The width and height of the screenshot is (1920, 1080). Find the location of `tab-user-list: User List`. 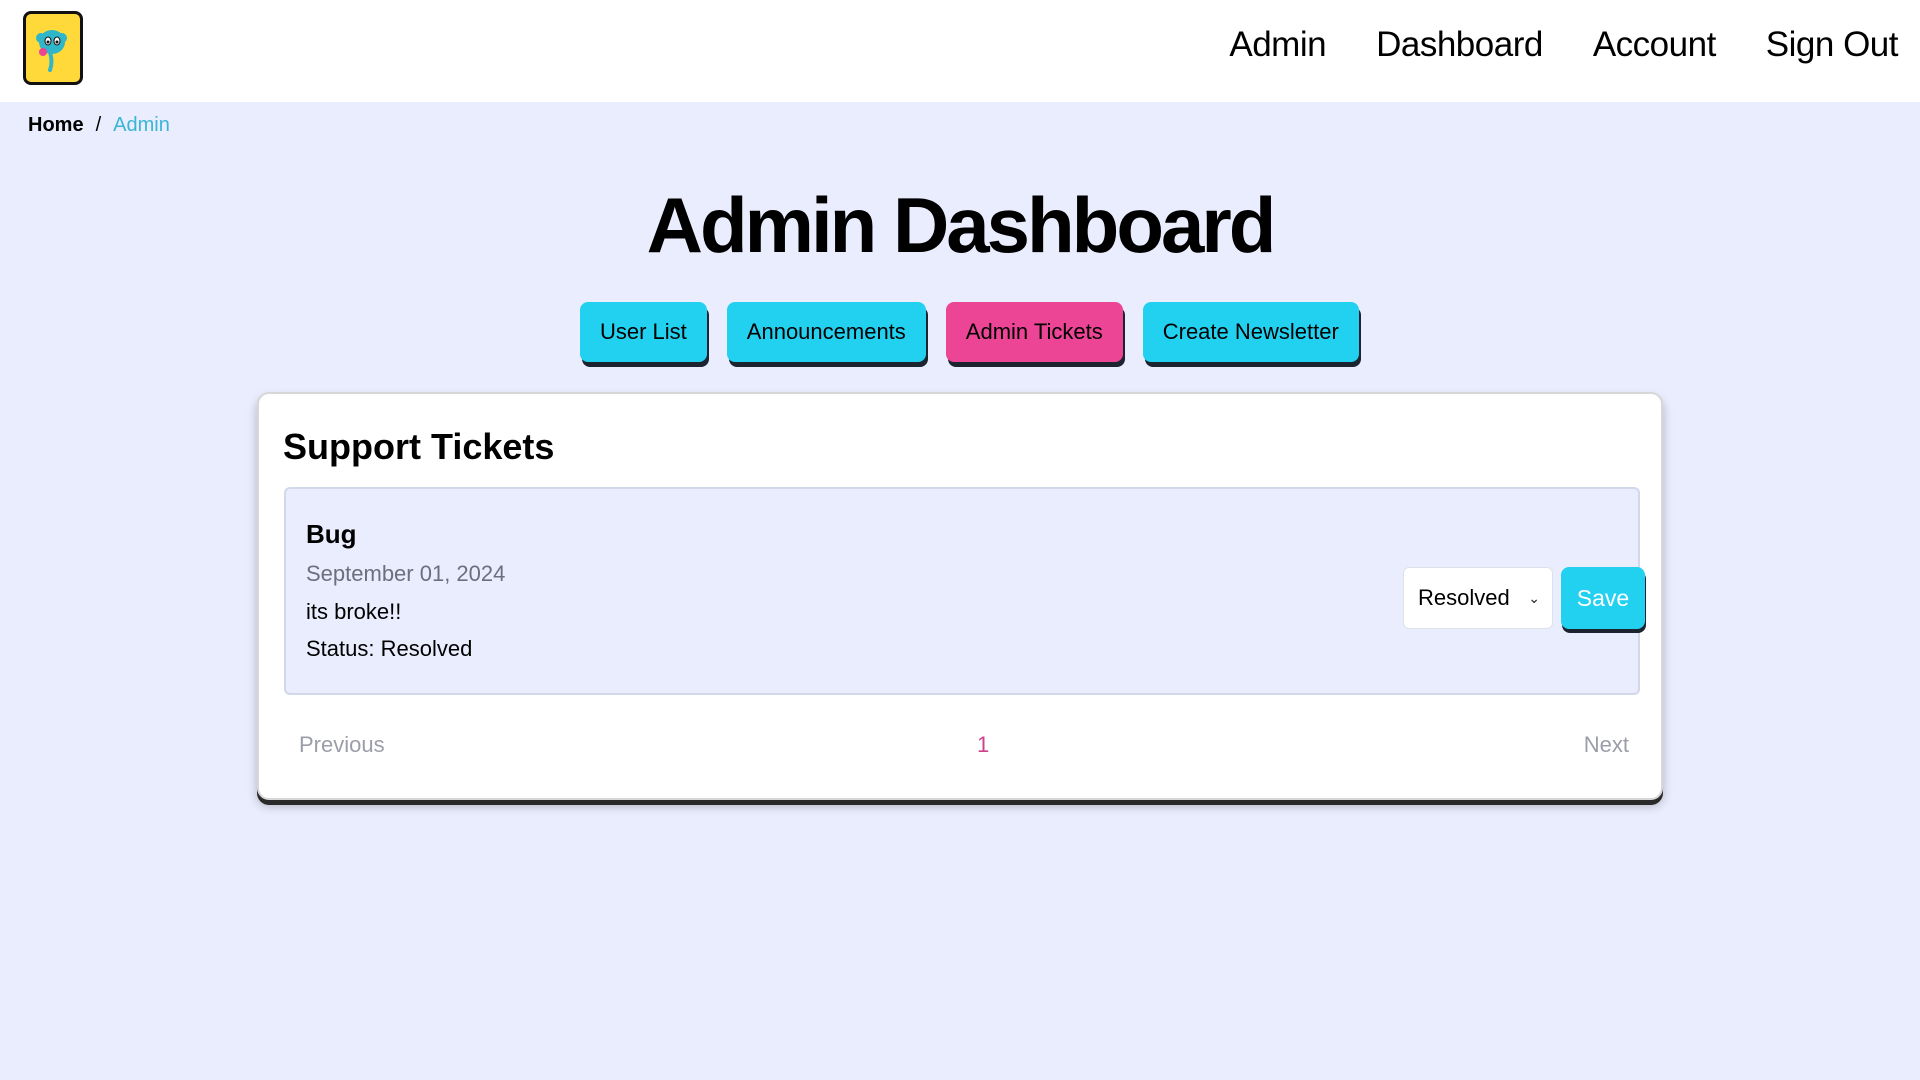

tab-user-list: User List is located at coordinates (643, 332).